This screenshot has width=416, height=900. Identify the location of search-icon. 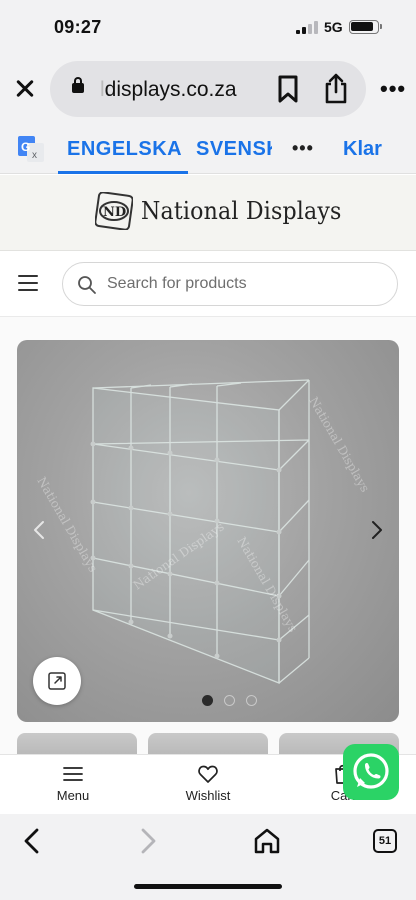
(87, 285).